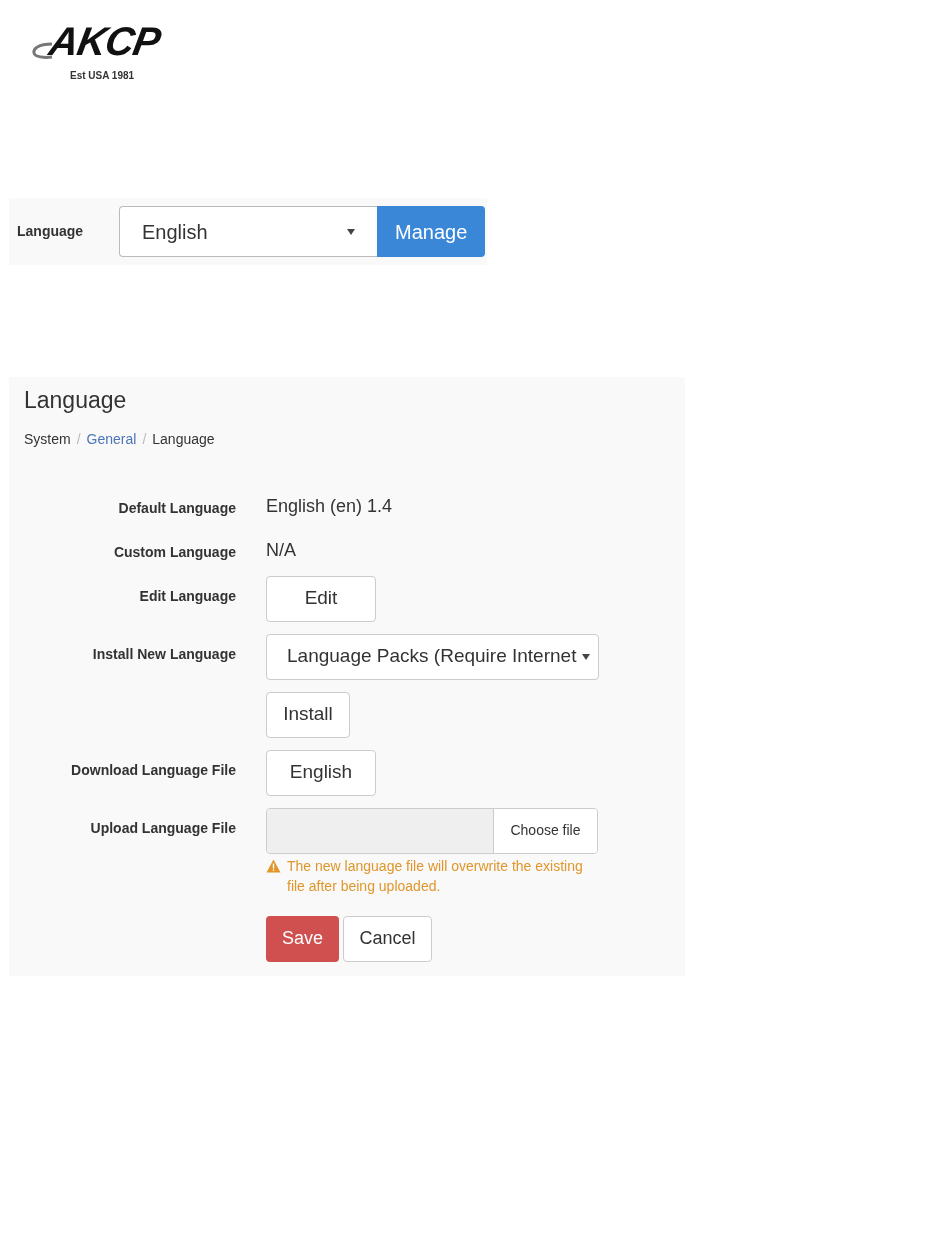  I want to click on page-title: Language, so click(76, 401).